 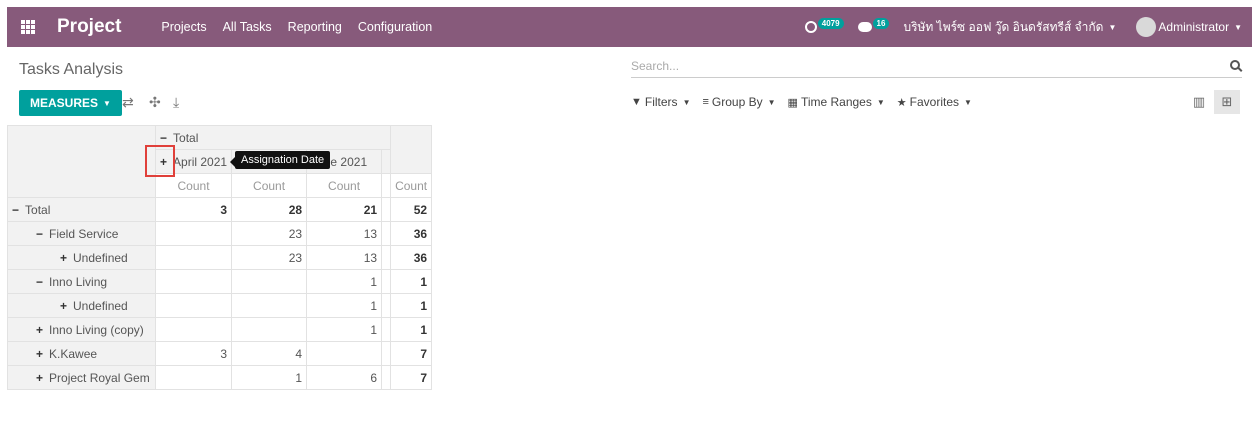 What do you see at coordinates (395, 27) in the screenshot?
I see `menu-configuration: Configuration` at bounding box center [395, 27].